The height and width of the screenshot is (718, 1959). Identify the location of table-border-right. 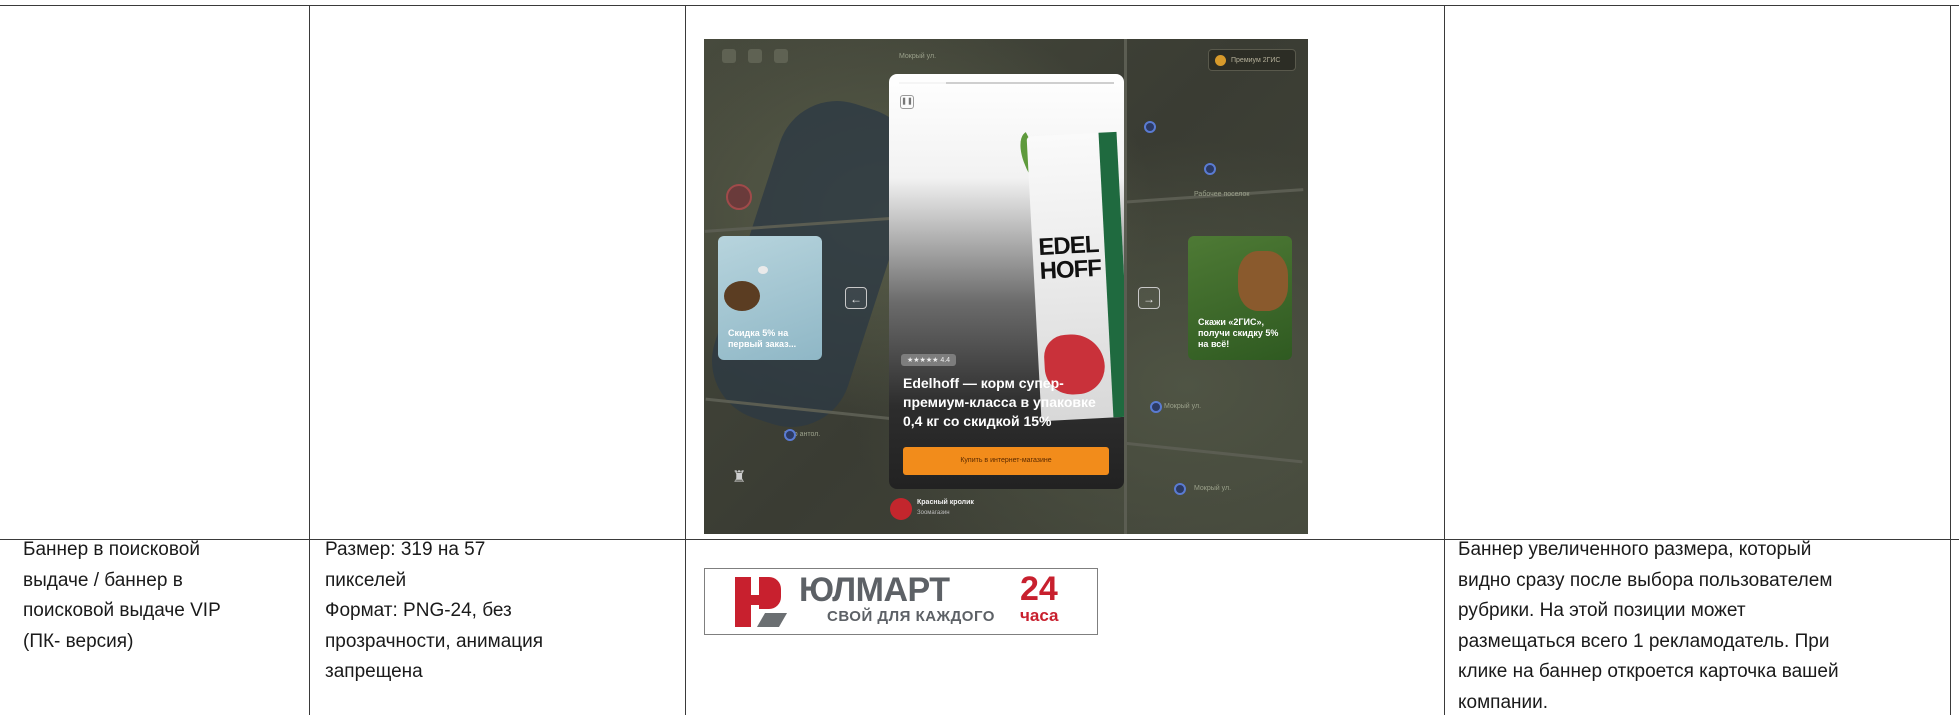
(1950, 360).